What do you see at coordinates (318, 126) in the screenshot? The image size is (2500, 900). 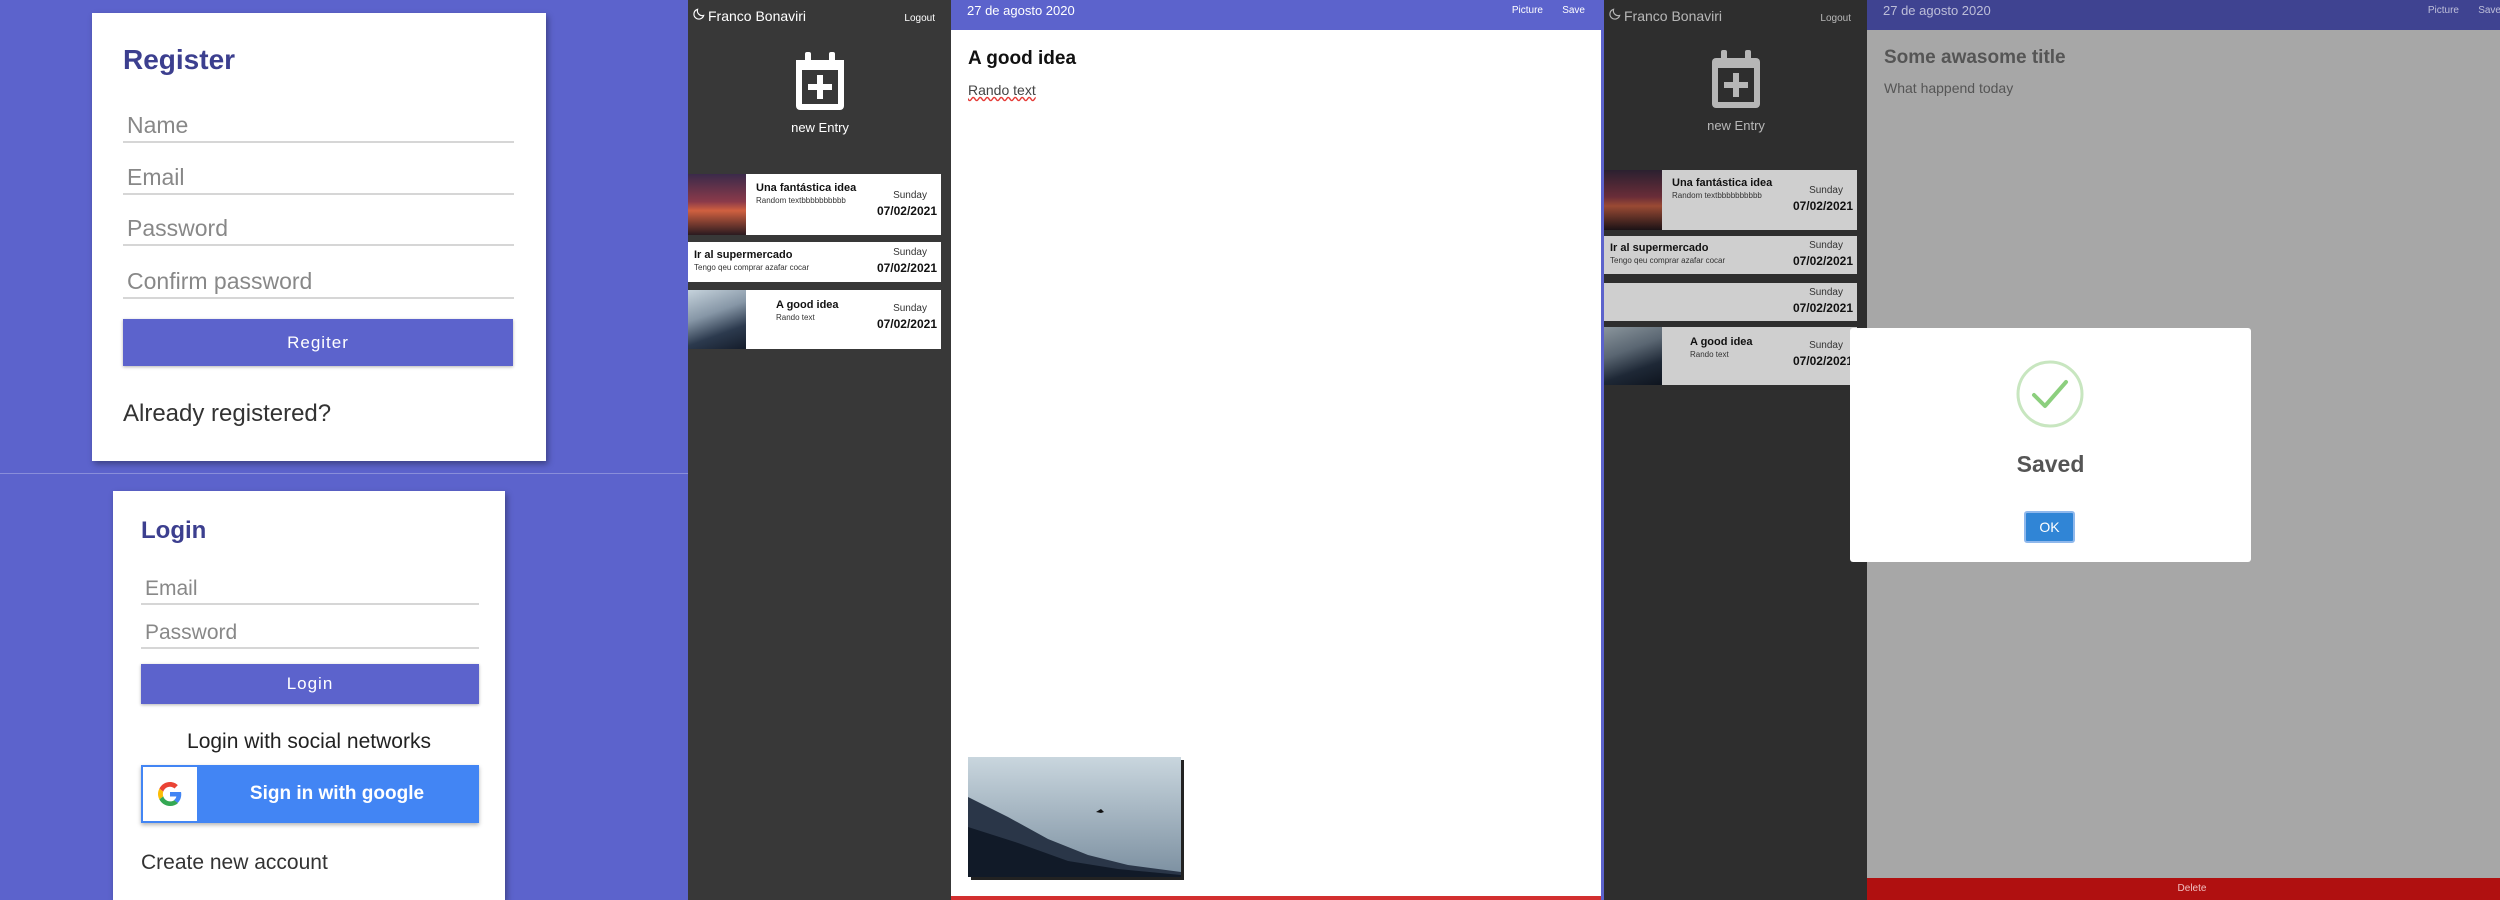 I see `register-name-input` at bounding box center [318, 126].